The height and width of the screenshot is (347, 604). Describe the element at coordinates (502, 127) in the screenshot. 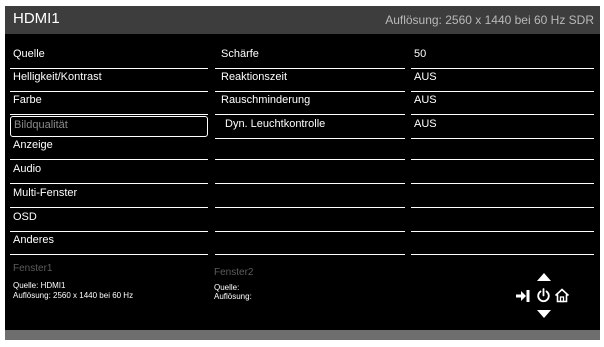

I see `value-dyn-leuchtkontrolle: AUS` at that location.